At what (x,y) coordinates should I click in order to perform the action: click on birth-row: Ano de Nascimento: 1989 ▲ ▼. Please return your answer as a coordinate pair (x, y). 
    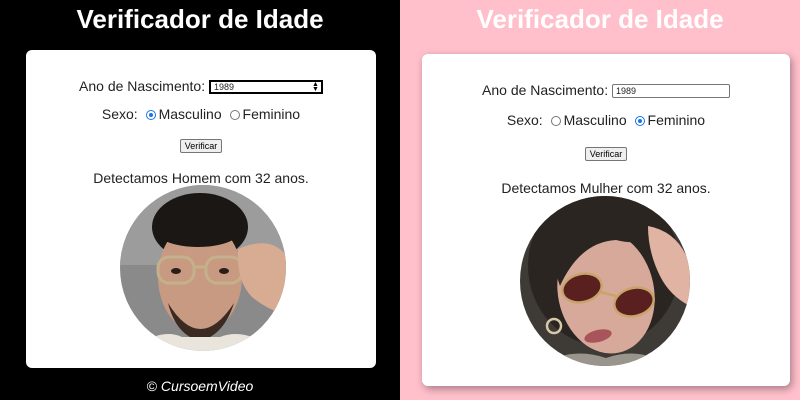
    Looking at the image, I should click on (201, 86).